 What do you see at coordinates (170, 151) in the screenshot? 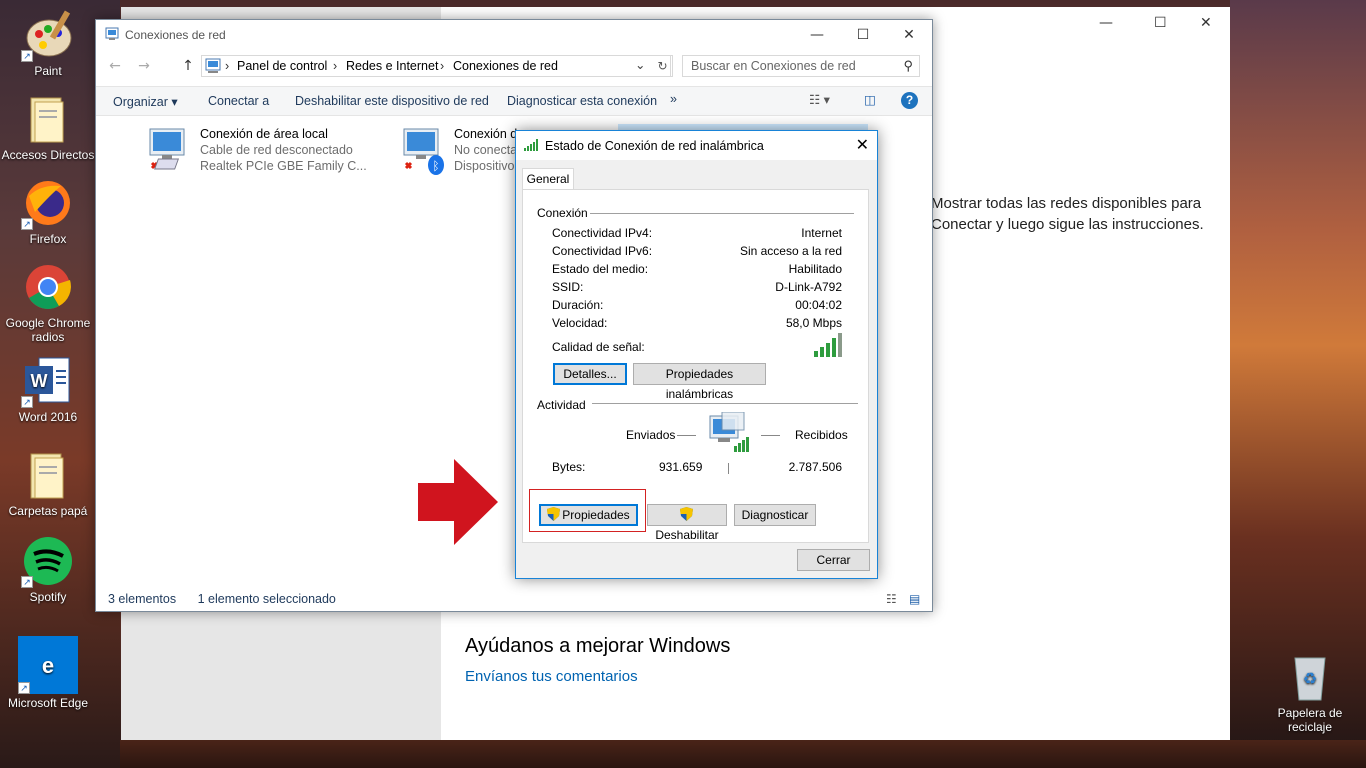
I see `network-adapter-icon` at bounding box center [170, 151].